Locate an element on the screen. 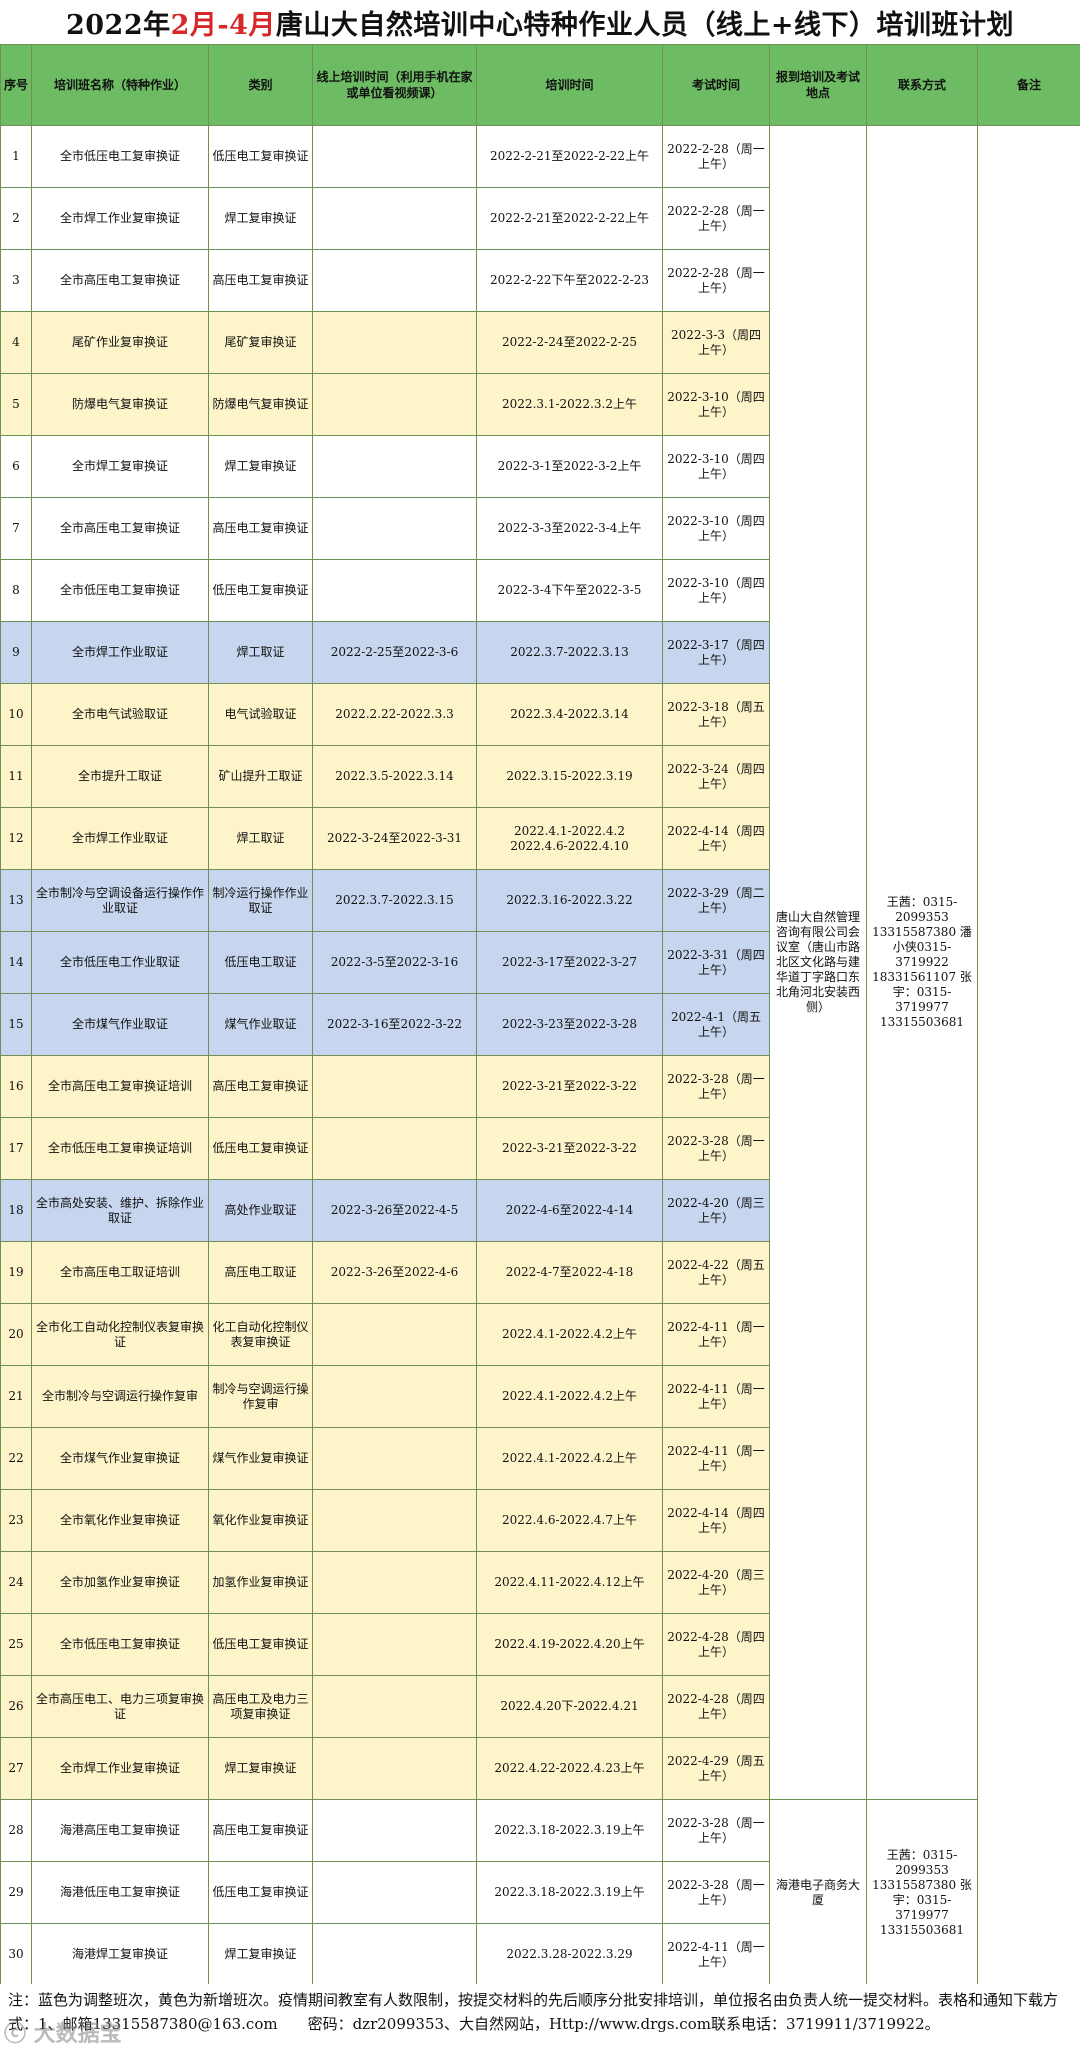 This screenshot has height=2048, width=1080. row-category: 高压电工取证 is located at coordinates (261, 1273).